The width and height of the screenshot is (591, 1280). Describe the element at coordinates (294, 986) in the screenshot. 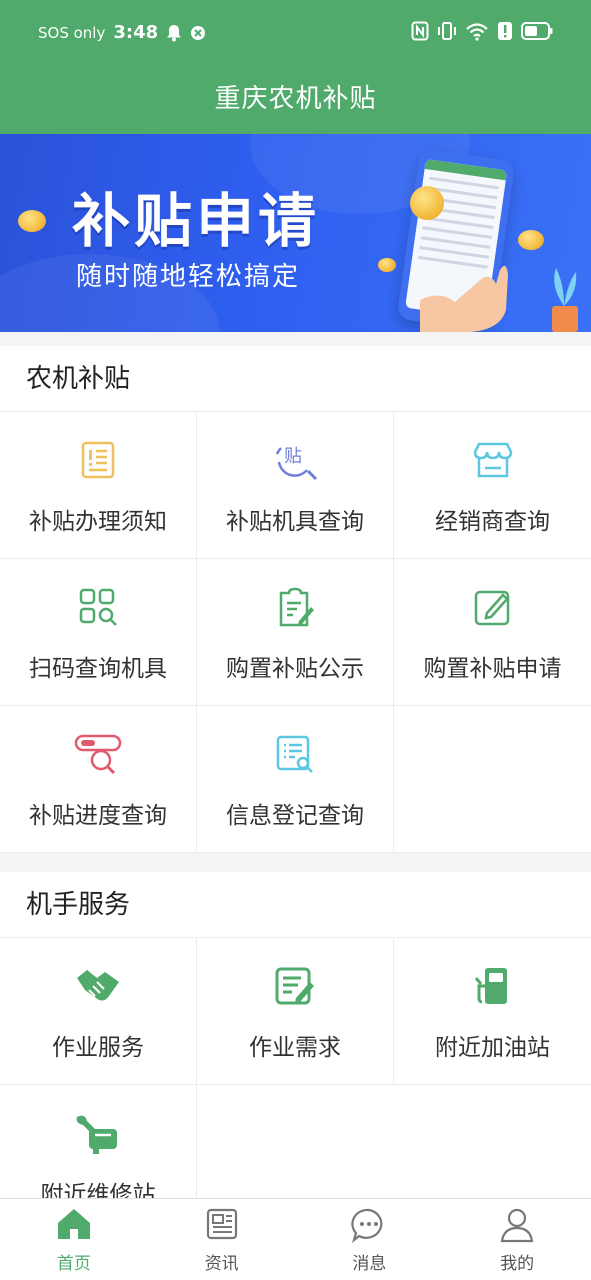

I see `note-edit-icon` at that location.